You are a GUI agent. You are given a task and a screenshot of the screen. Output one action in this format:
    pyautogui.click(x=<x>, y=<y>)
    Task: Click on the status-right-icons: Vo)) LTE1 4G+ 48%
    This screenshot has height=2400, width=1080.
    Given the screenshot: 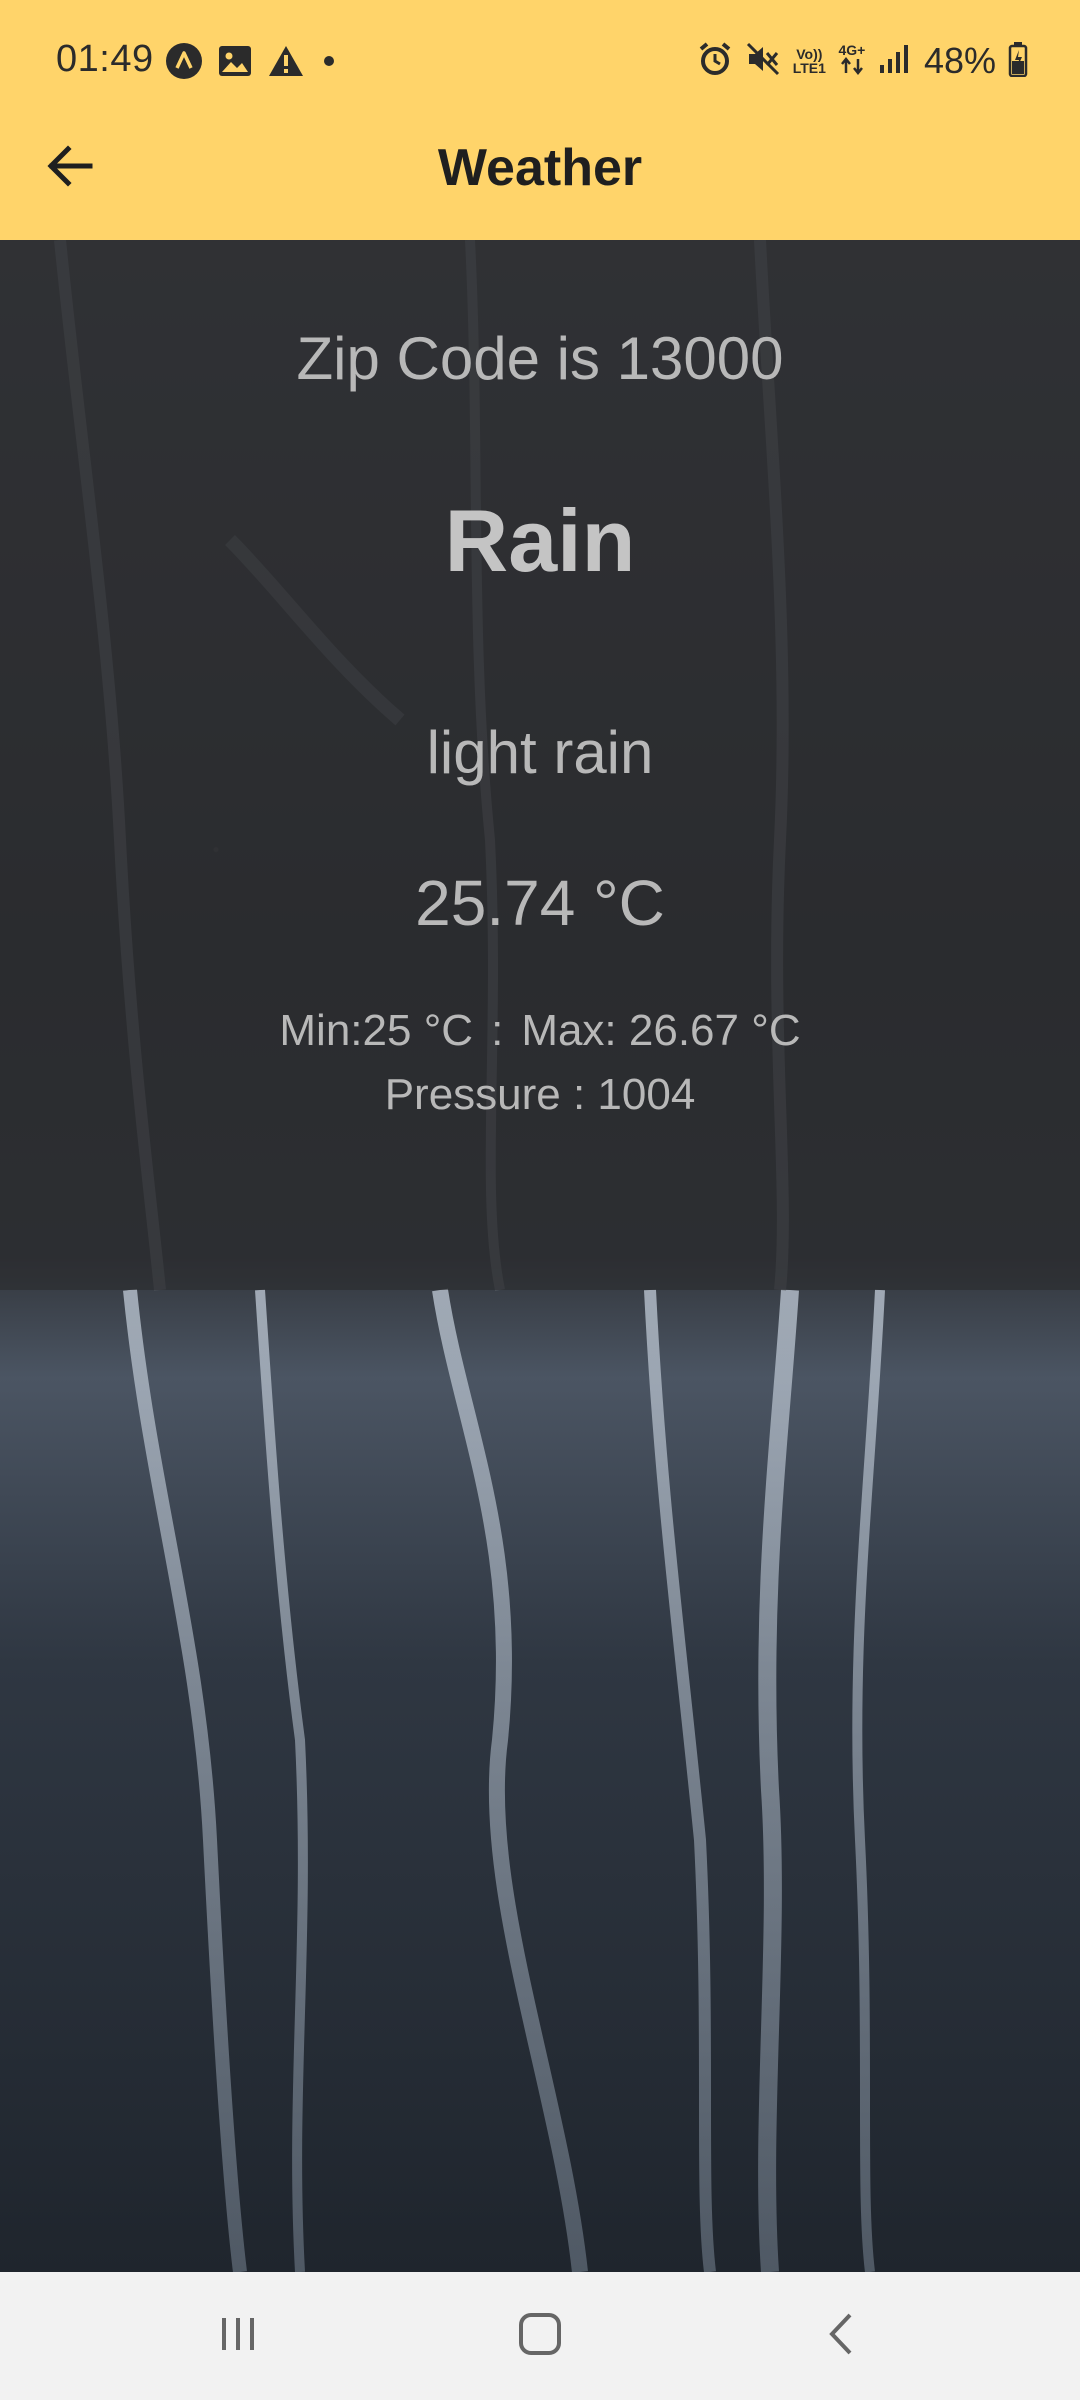 What is the action you would take?
    pyautogui.click(x=862, y=61)
    